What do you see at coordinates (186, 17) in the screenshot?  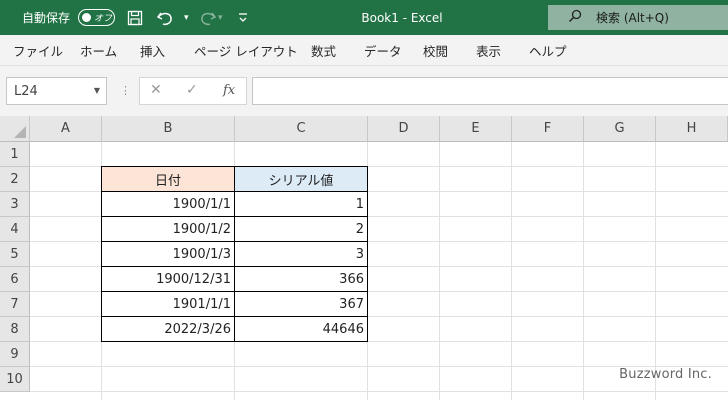 I see `undo-dropdown-icon: ▾` at bounding box center [186, 17].